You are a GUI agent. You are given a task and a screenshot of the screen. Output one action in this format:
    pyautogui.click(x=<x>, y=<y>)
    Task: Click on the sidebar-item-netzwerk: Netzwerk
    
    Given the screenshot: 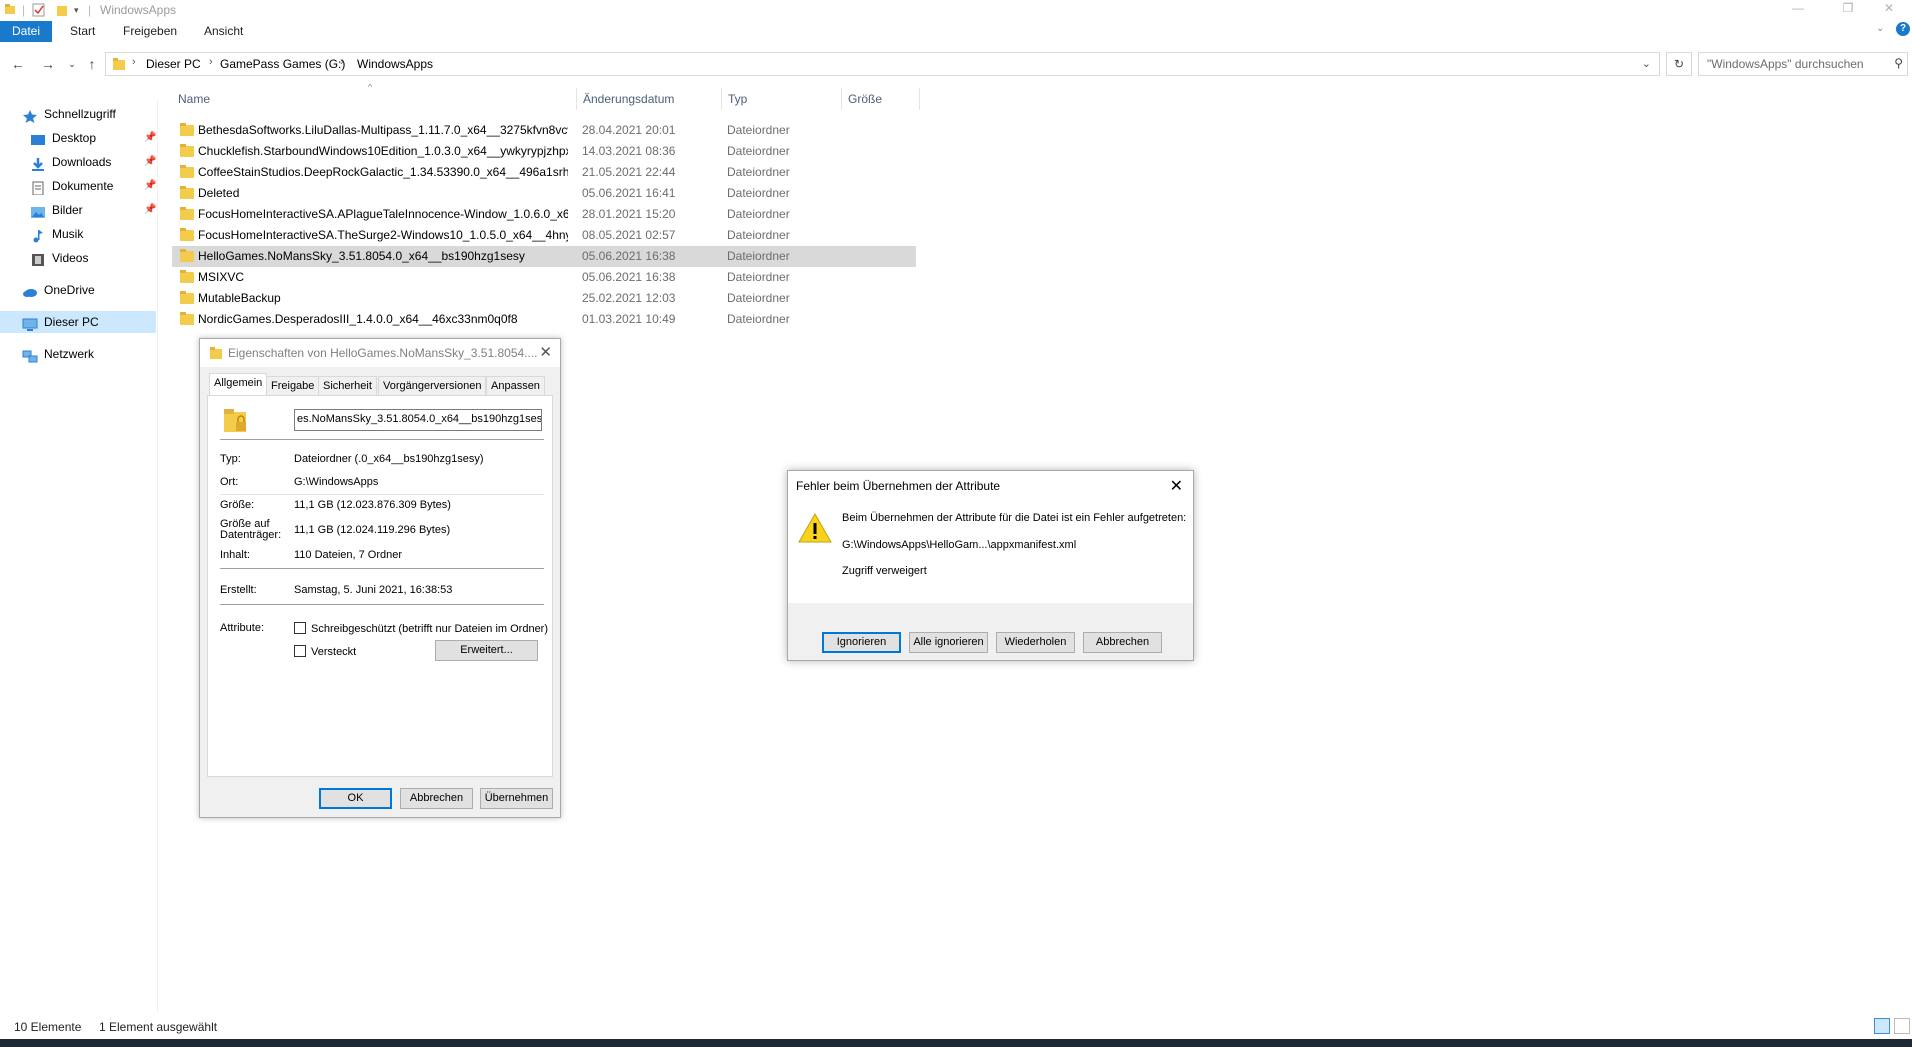 What is the action you would take?
    pyautogui.click(x=58, y=354)
    